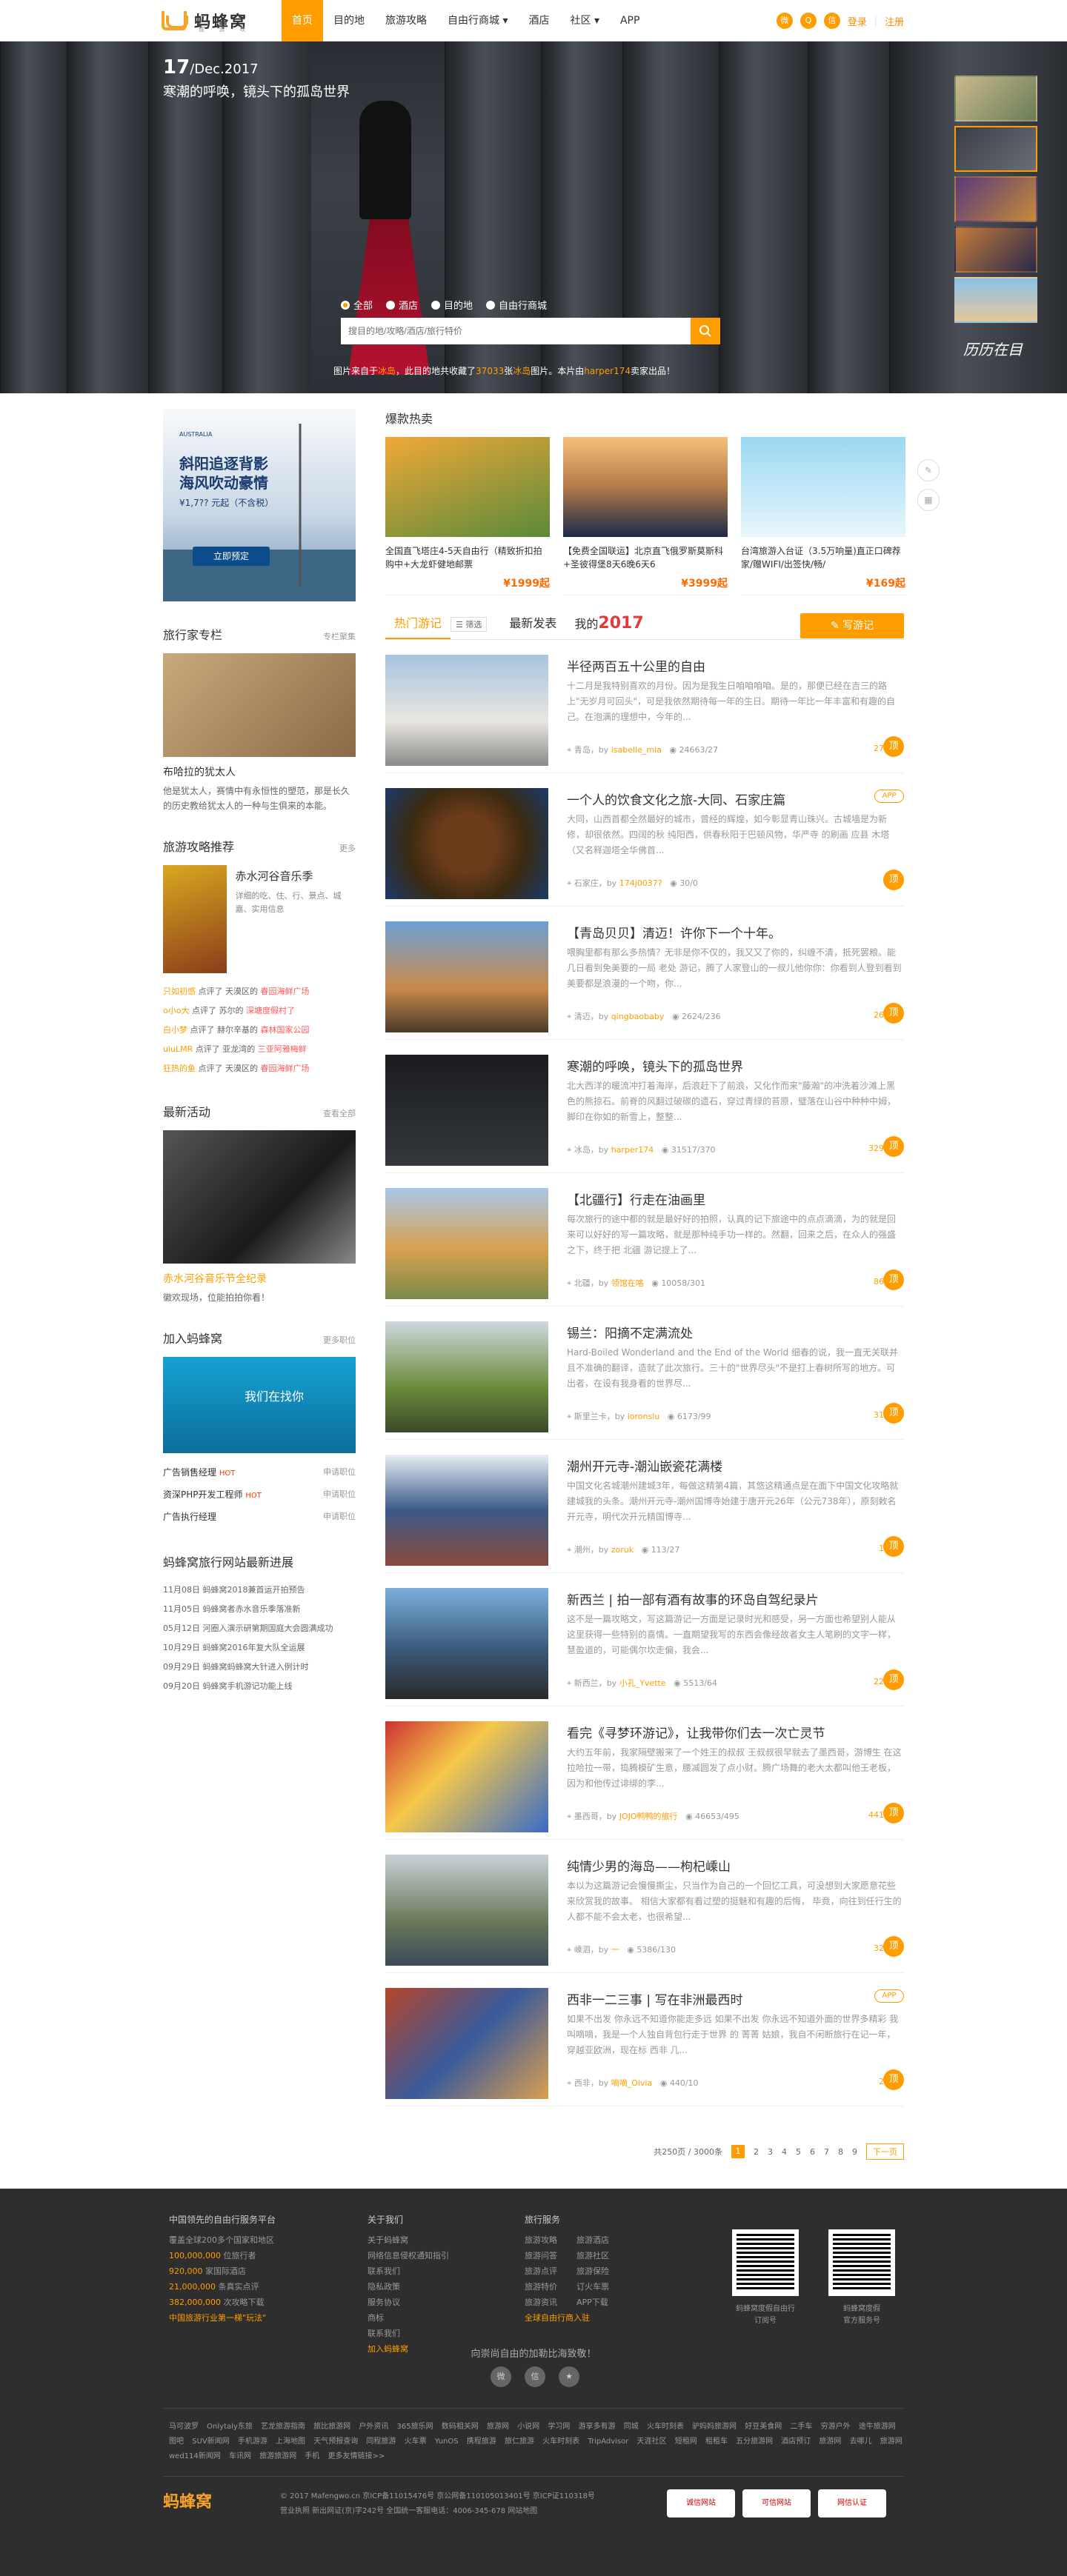 The width and height of the screenshot is (1067, 2576). Describe the element at coordinates (357, 305) in the screenshot. I see `search-type-all: 全部` at that location.